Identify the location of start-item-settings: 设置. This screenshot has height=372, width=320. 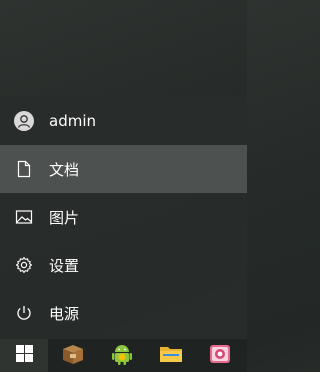
(123, 265).